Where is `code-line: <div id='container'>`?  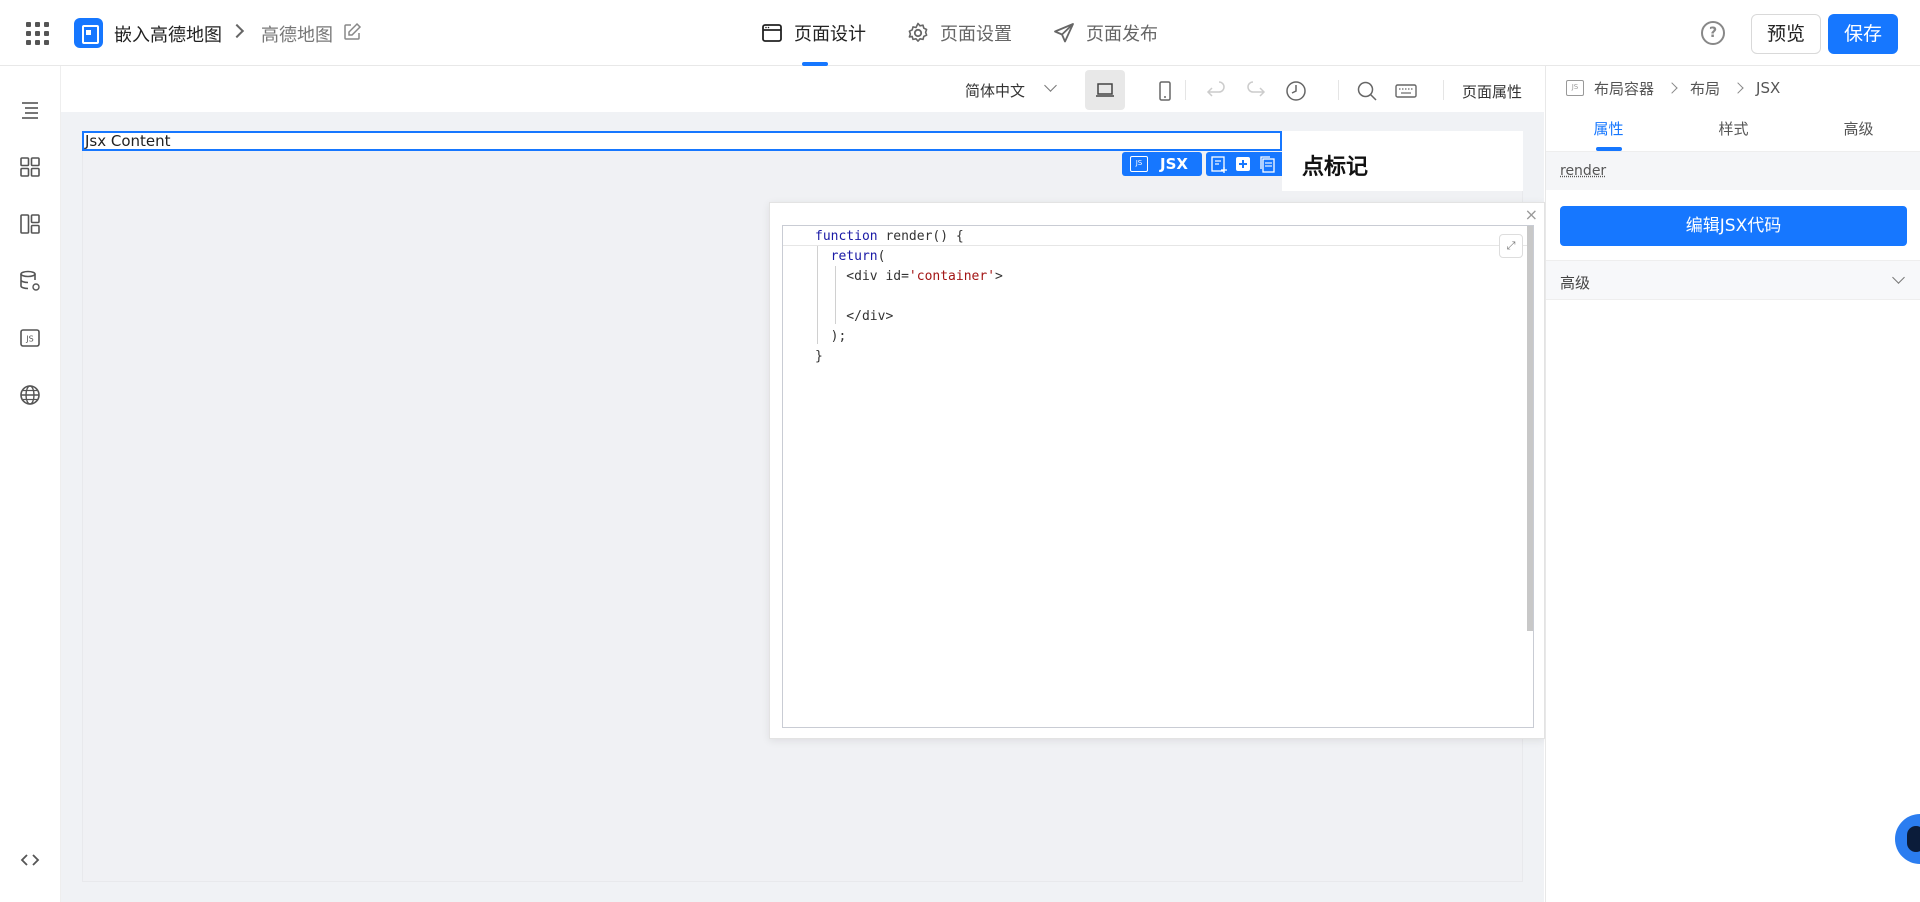
code-line: <div id='container'> is located at coordinates (909, 276).